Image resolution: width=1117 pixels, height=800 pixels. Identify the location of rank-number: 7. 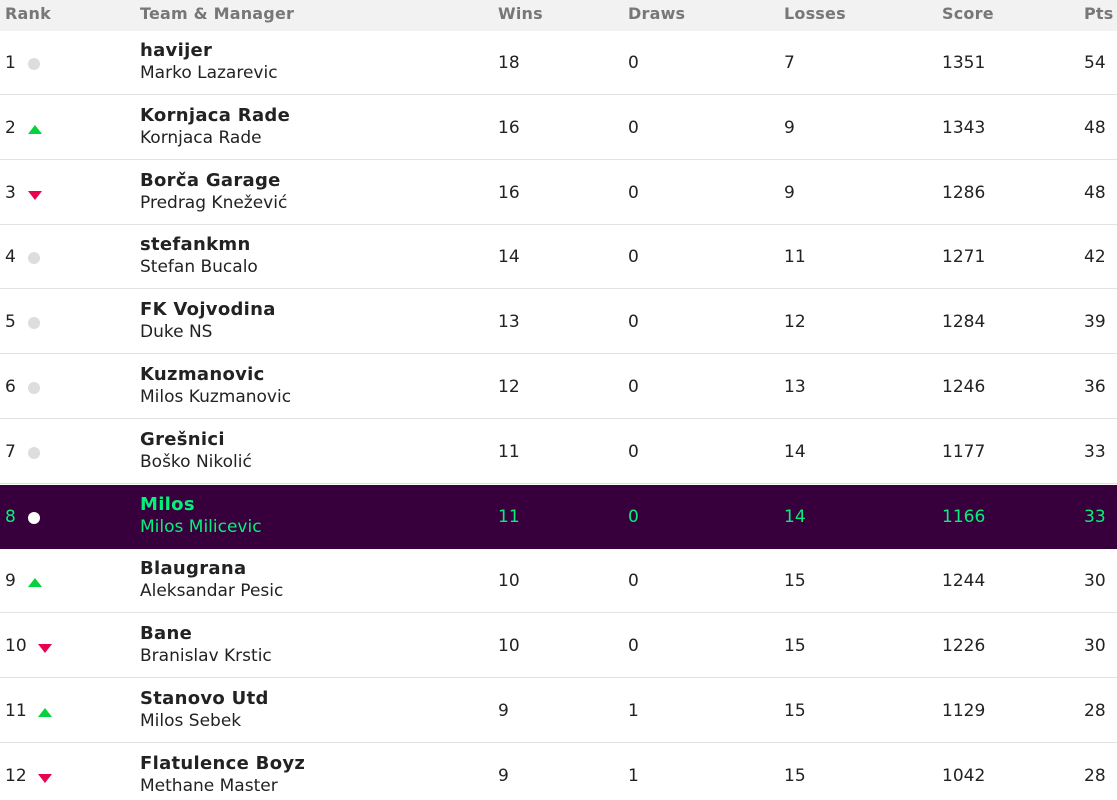
(10, 451).